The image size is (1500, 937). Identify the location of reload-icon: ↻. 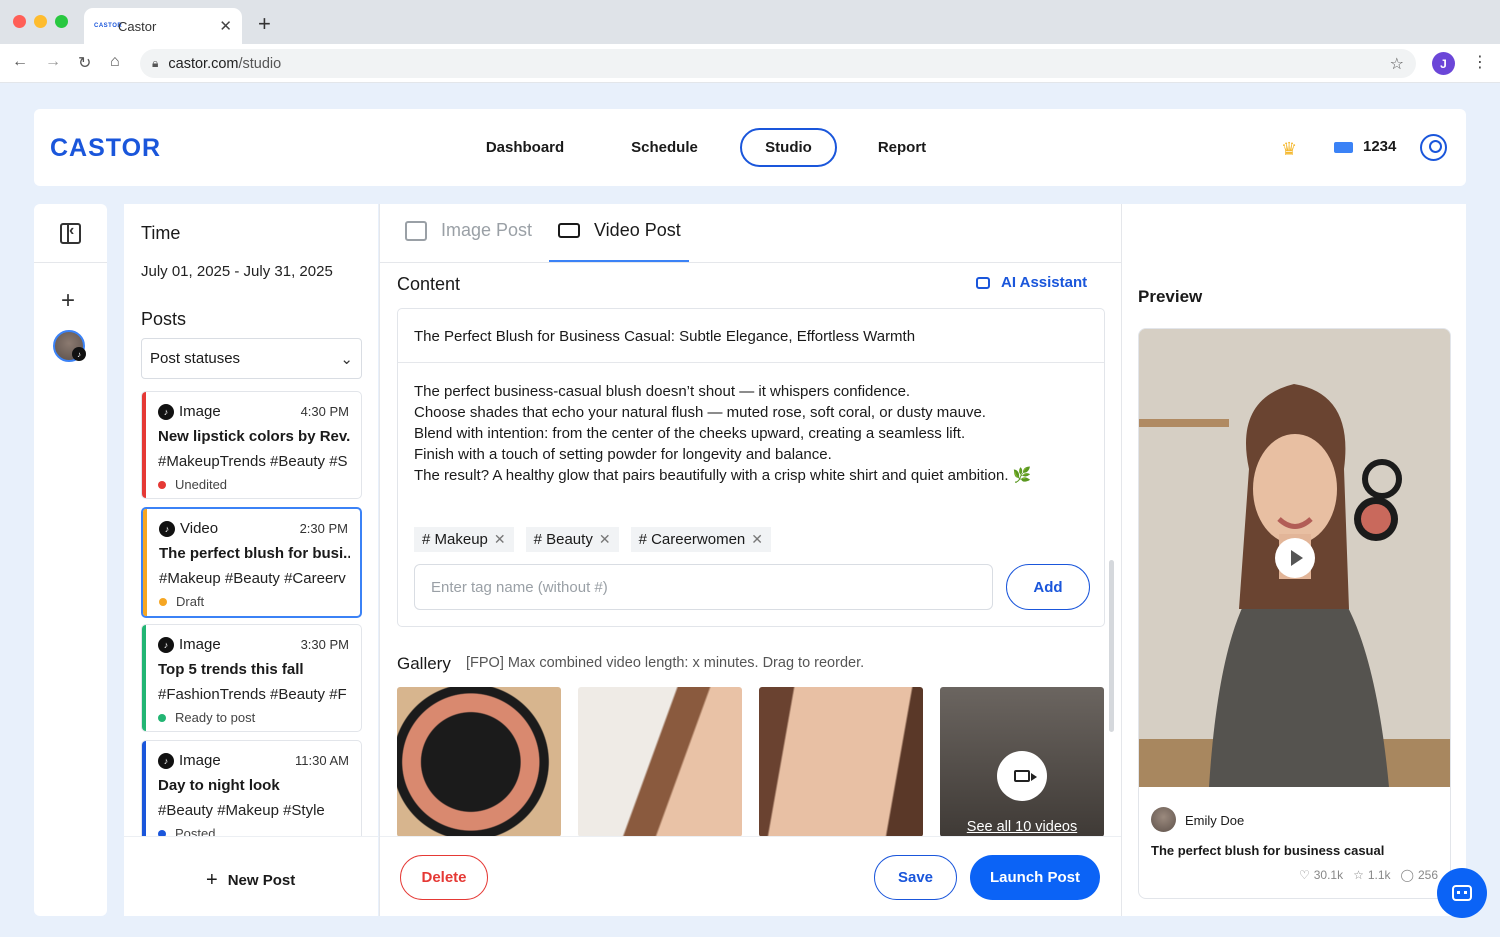
(84, 63).